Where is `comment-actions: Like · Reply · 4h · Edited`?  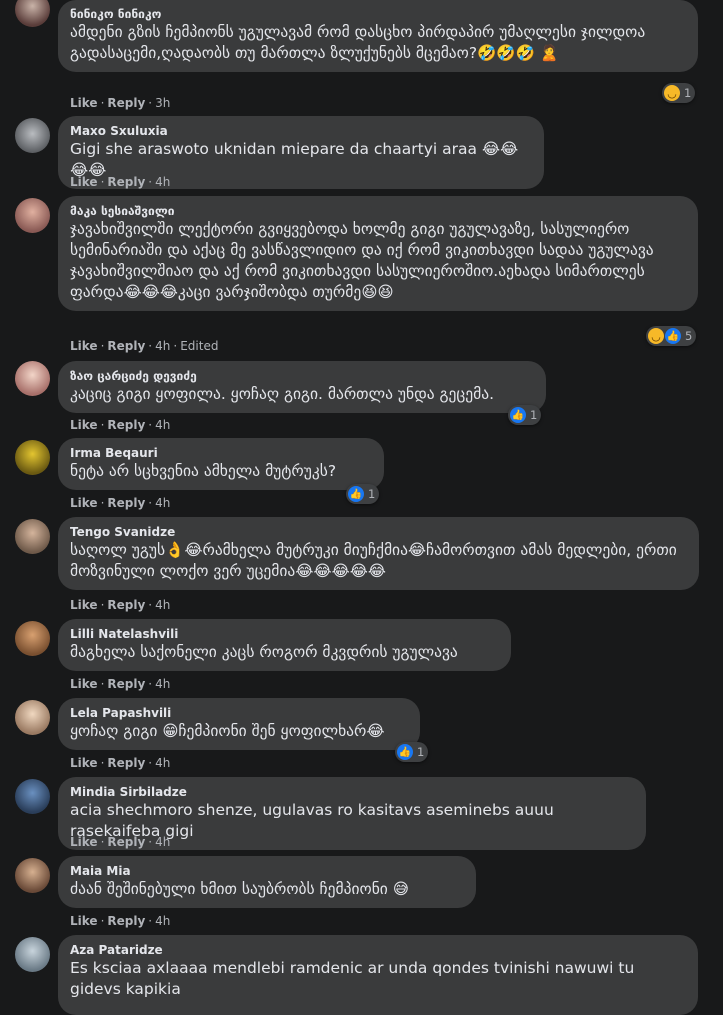 comment-actions: Like · Reply · 4h · Edited is located at coordinates (144, 346).